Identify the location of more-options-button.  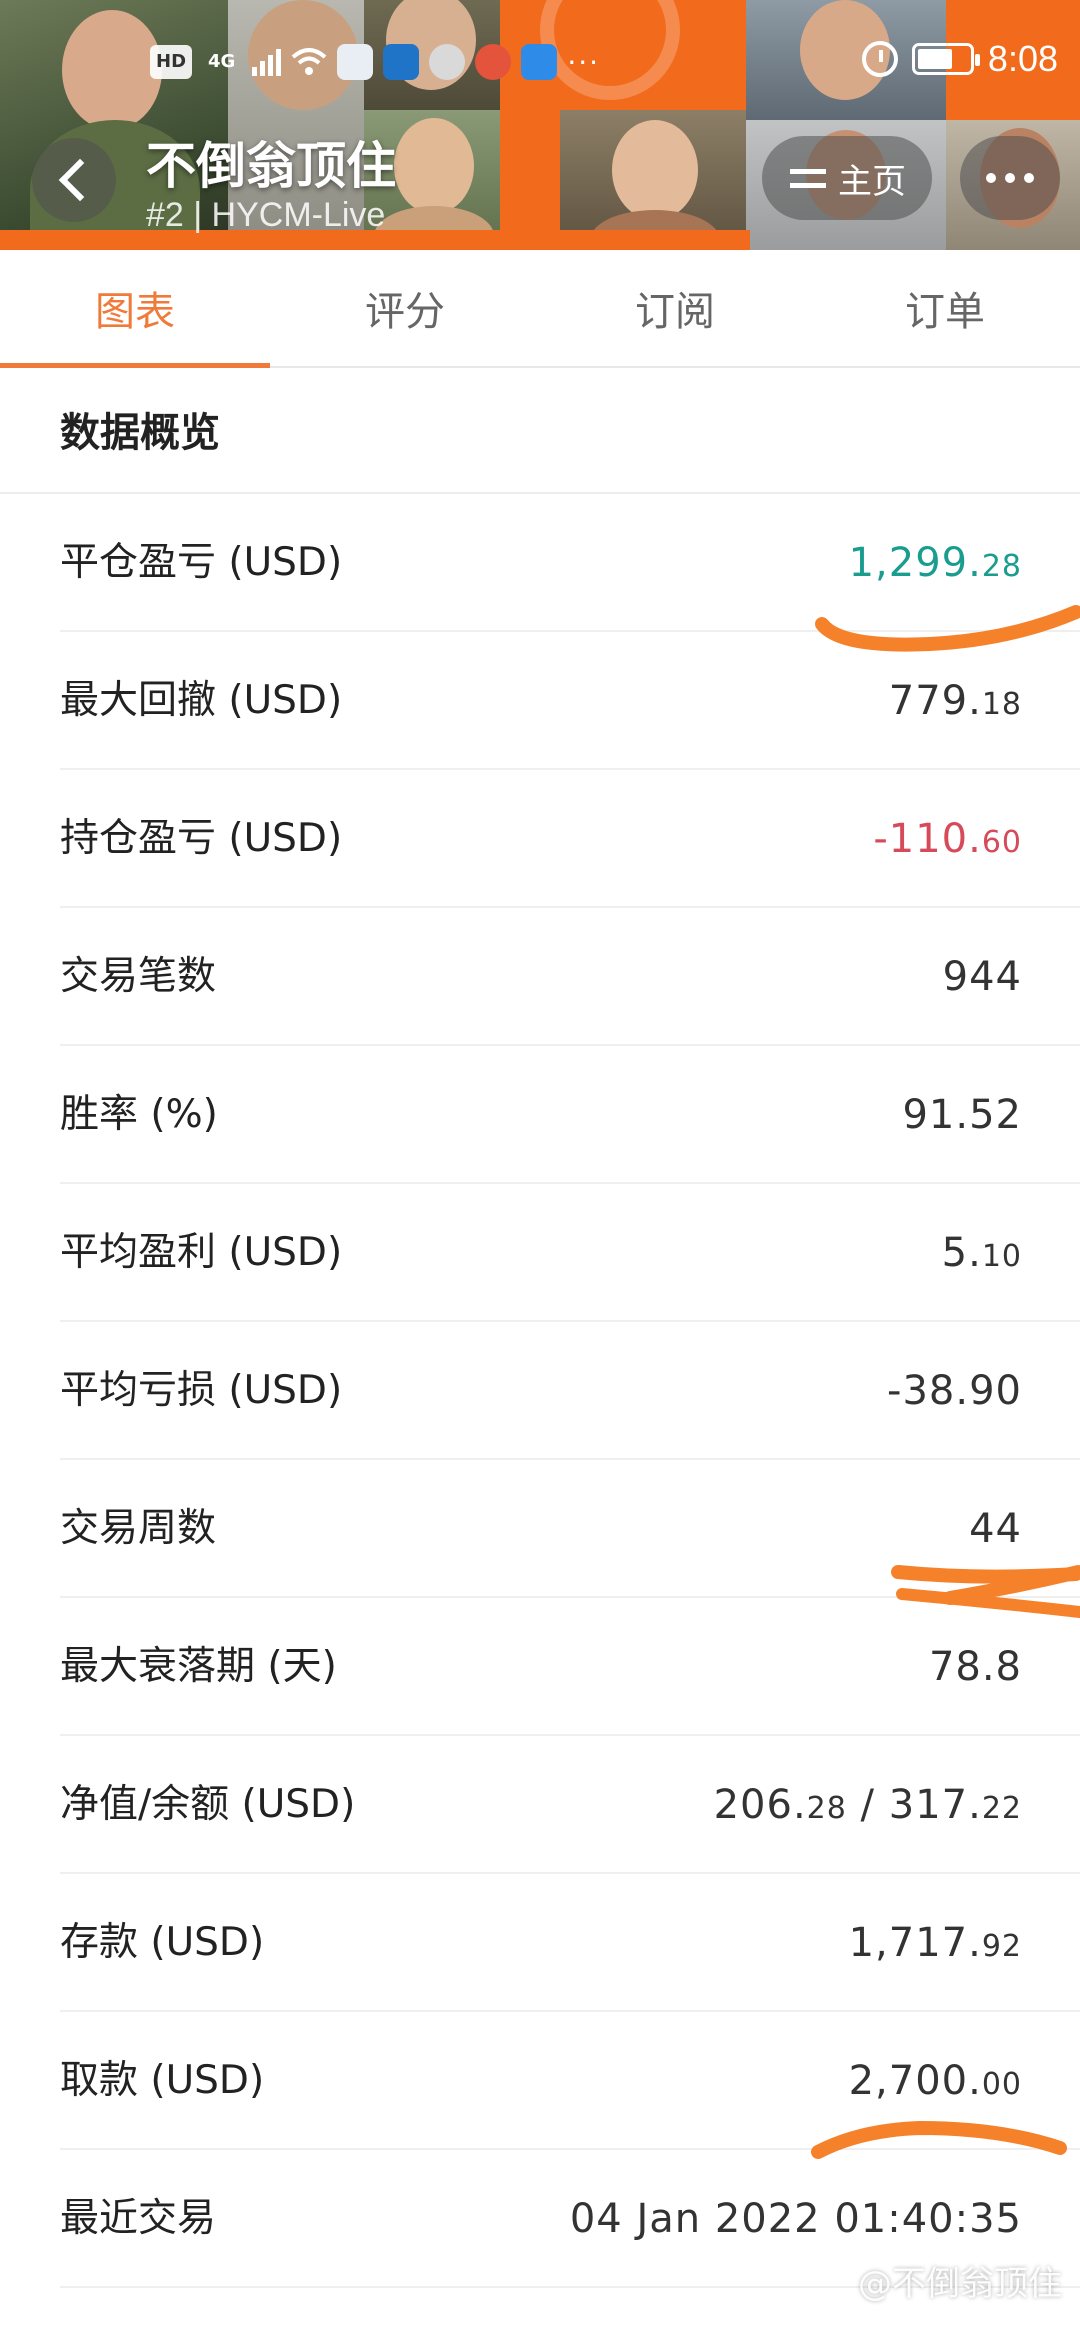
(1010, 178).